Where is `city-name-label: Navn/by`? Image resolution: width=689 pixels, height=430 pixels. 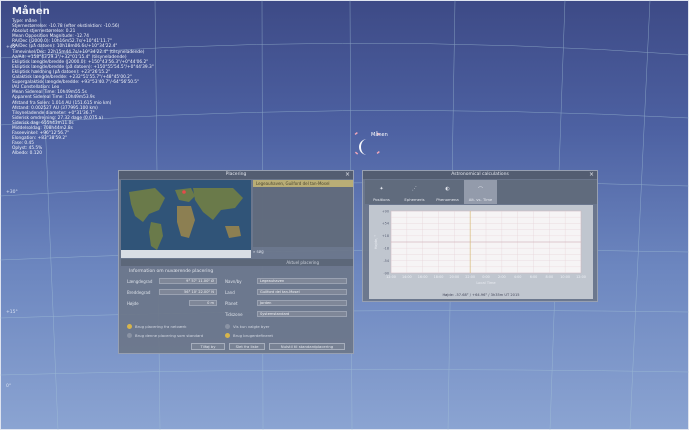
city-name-label: Navn/by is located at coordinates (233, 281).